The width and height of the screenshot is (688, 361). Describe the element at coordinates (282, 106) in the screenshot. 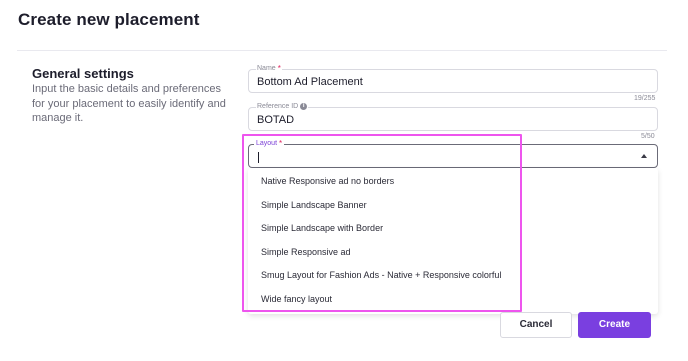

I see `reference-id-field-label: Reference ID i` at that location.